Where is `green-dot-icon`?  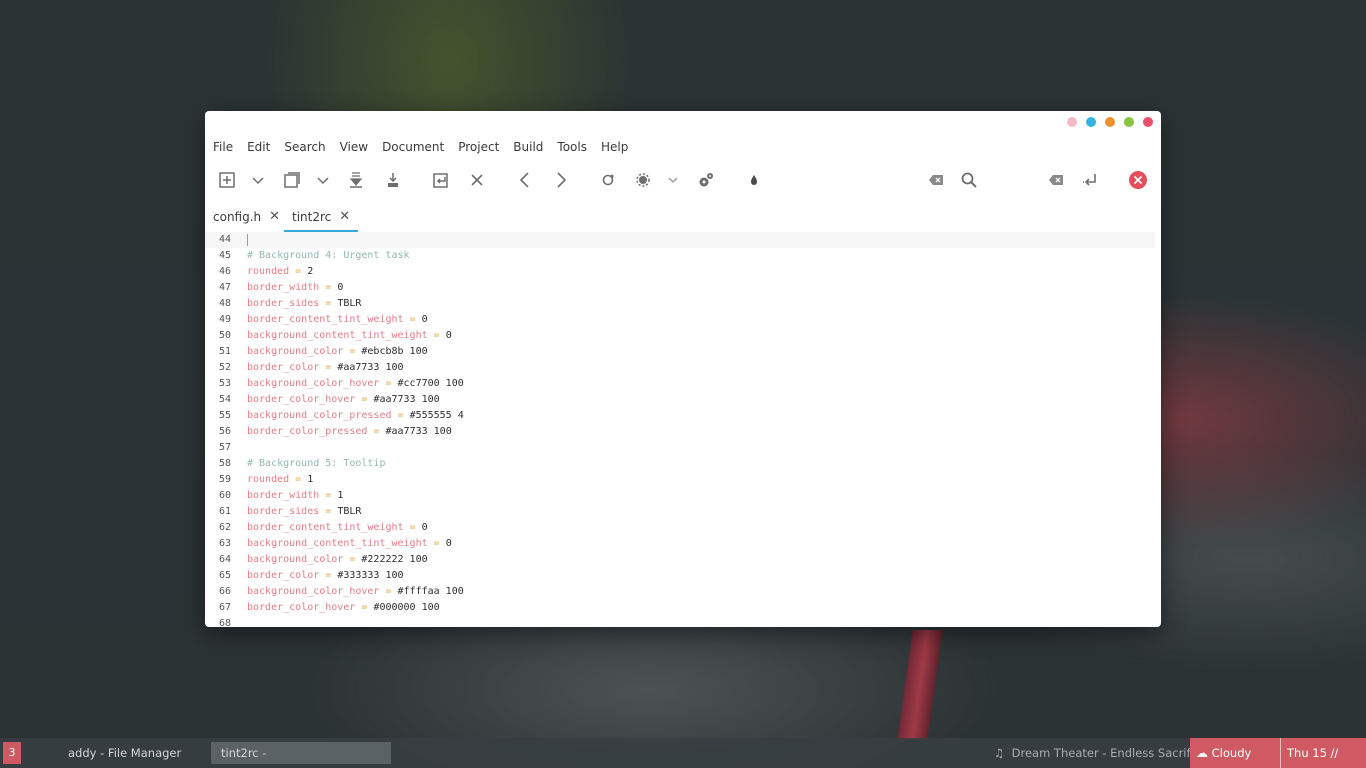 green-dot-icon is located at coordinates (1129, 122).